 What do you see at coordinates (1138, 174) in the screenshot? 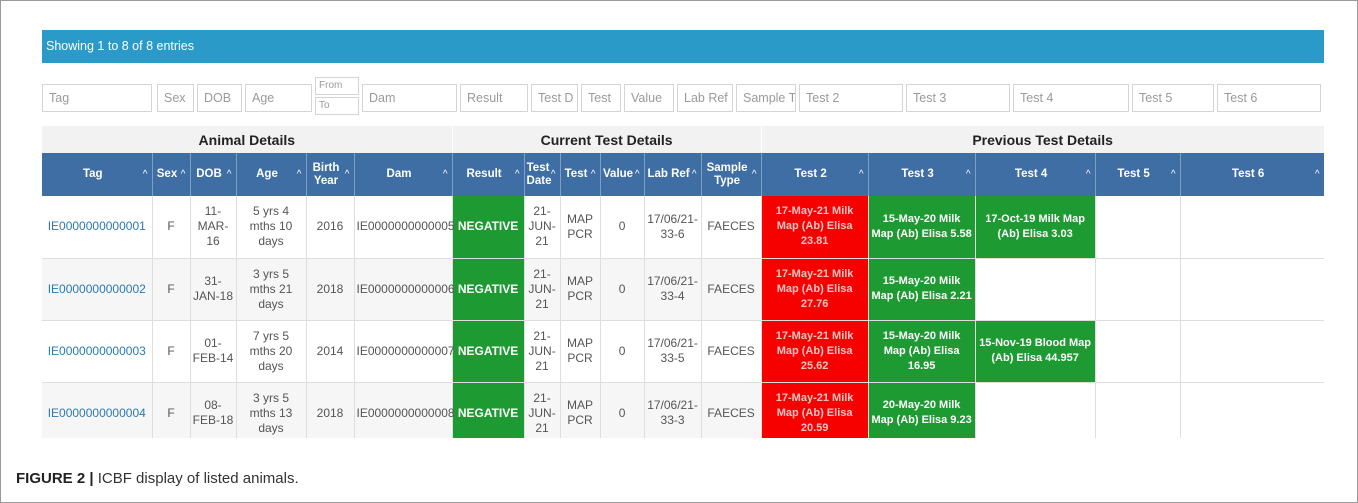
I see `col-header-test5: Test 5 ^` at bounding box center [1138, 174].